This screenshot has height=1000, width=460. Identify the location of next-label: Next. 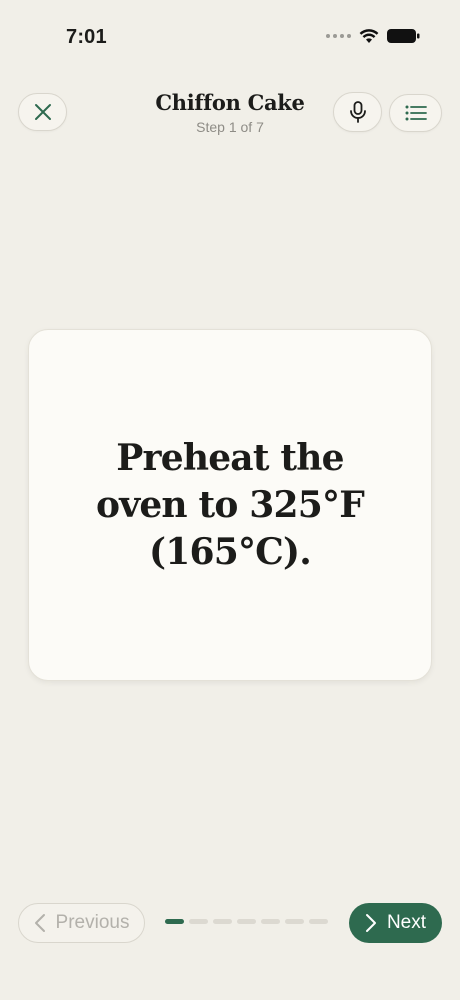
(406, 922).